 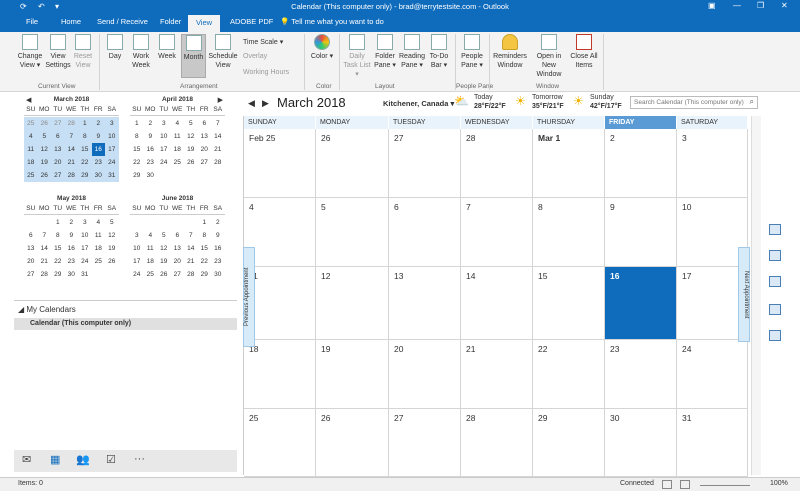 I want to click on mini-day: 10, so click(x=85, y=235).